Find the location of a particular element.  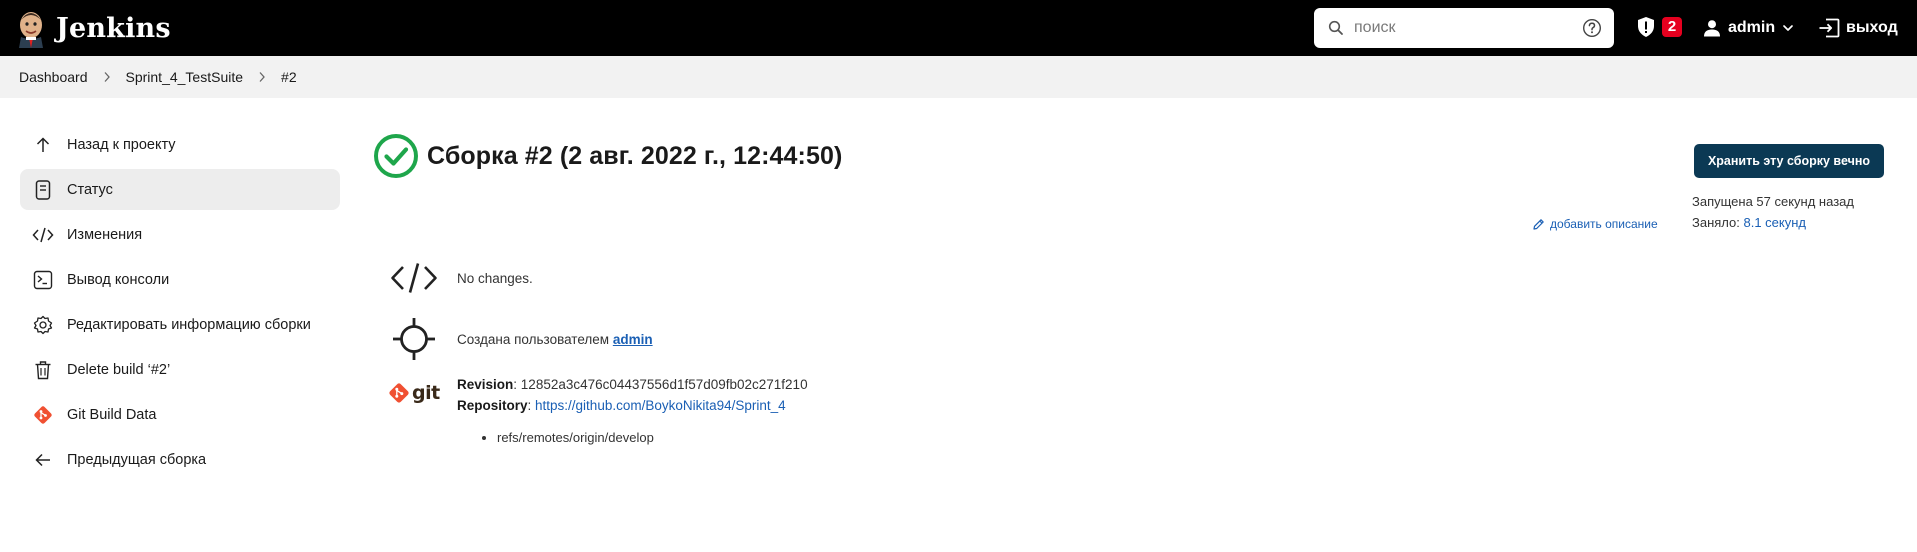

gear-icon is located at coordinates (43, 325).